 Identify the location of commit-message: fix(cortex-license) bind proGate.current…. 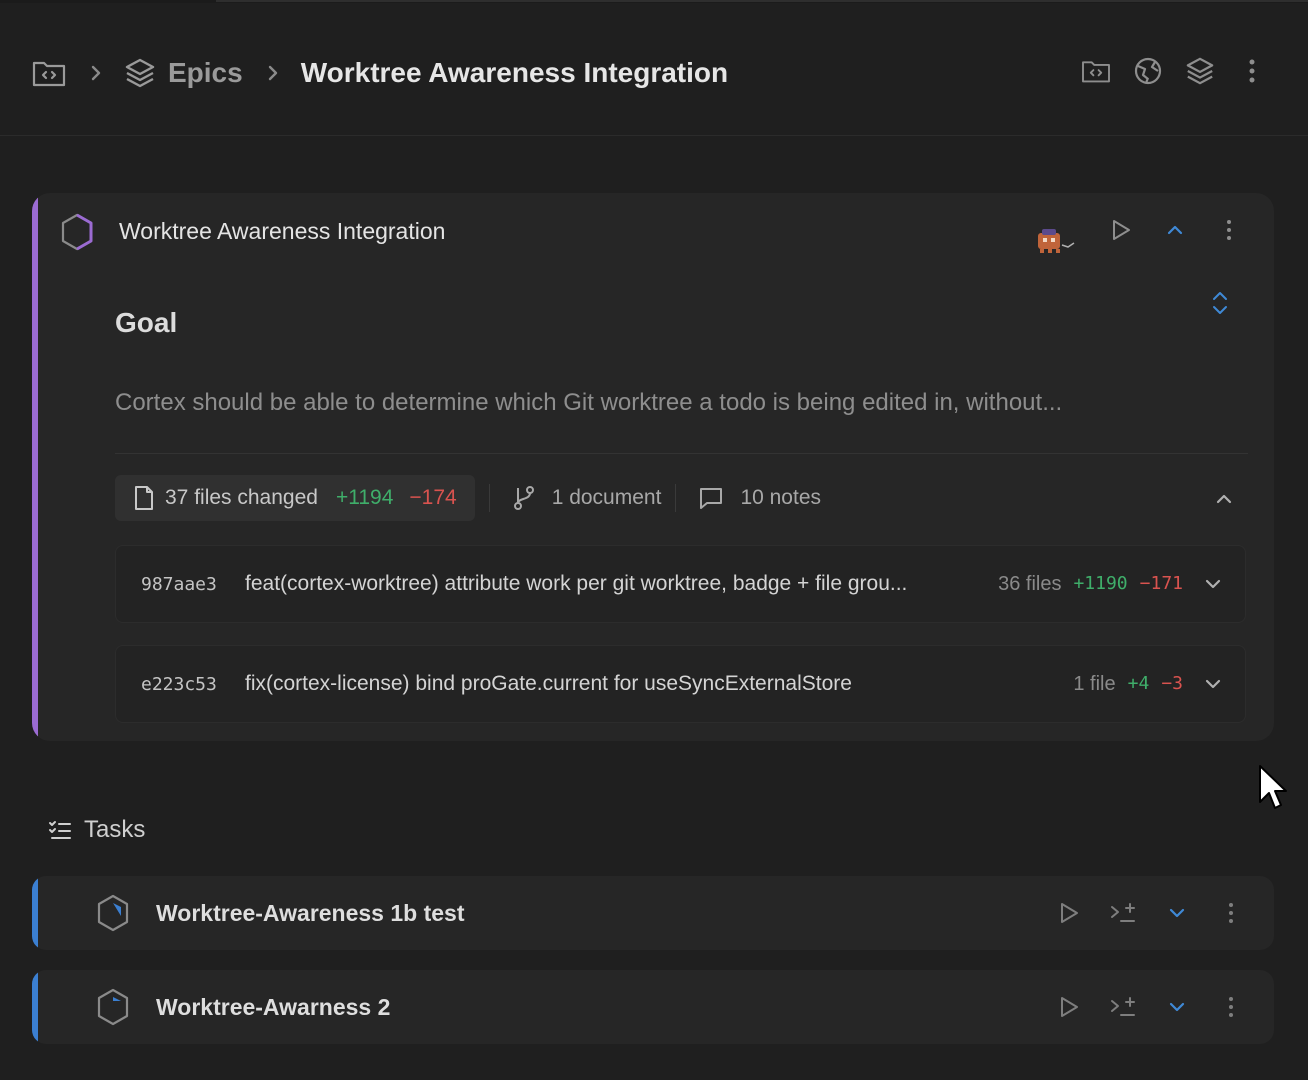
(548, 683).